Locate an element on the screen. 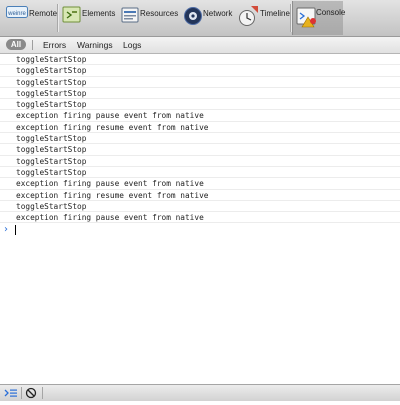  prompt-chevron-icon: › is located at coordinates (6, 229).